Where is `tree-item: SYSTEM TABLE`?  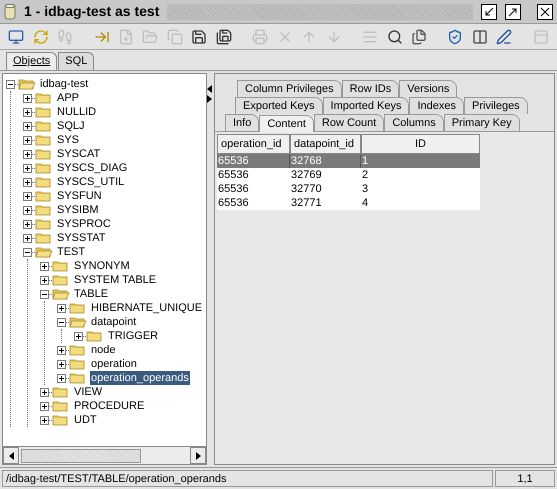
tree-item: SYSTEM TABLE is located at coordinates (115, 280).